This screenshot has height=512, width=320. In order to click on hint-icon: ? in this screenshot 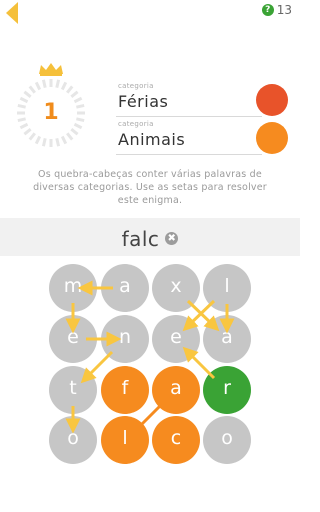, I will do `click(267, 10)`.